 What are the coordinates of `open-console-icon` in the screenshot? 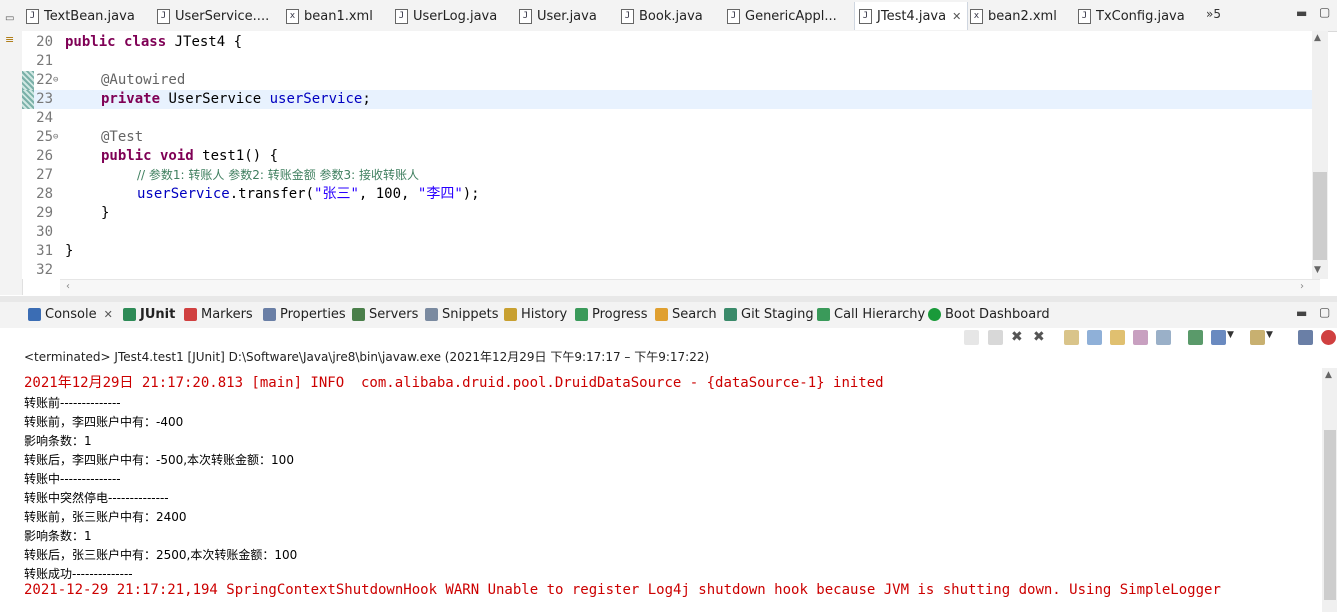 It's located at (1257, 337).